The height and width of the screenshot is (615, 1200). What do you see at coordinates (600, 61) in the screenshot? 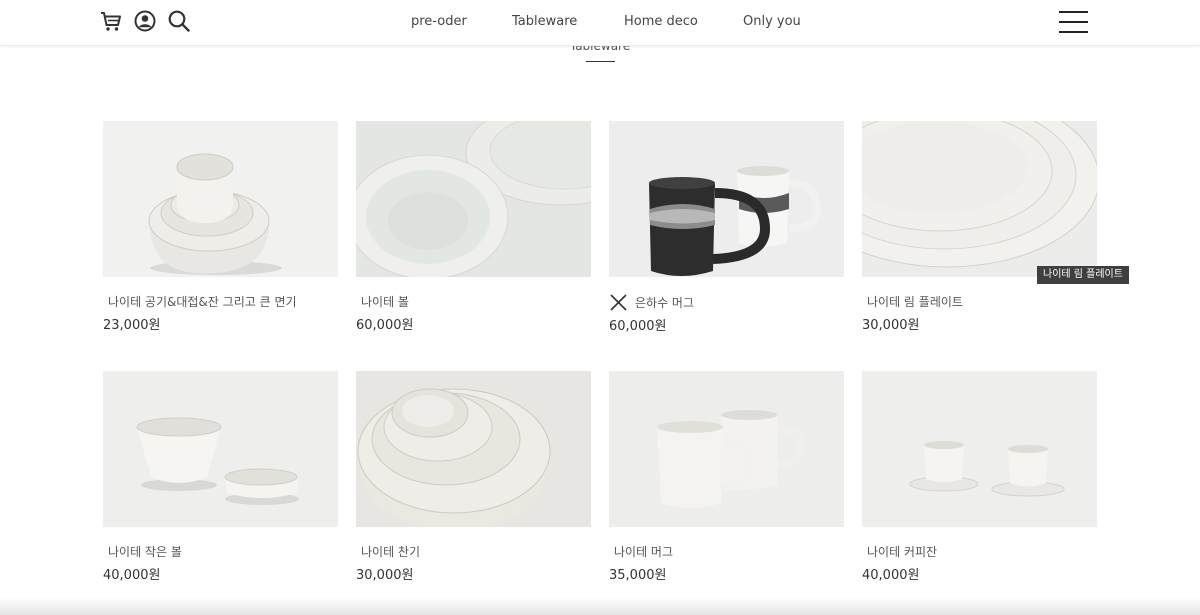
I see `category-title-underline` at bounding box center [600, 61].